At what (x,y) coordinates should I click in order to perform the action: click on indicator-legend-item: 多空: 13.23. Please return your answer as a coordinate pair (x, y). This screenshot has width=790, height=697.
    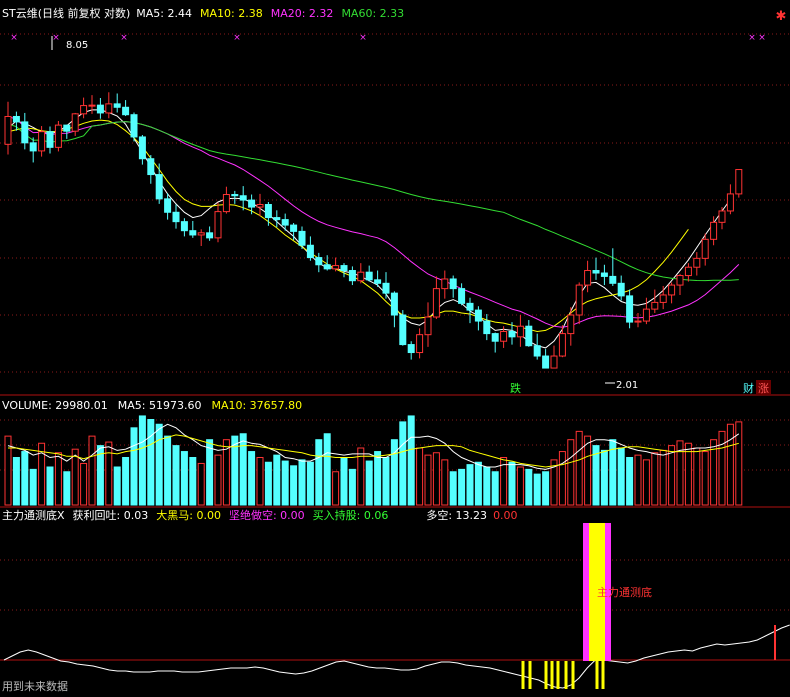
    Looking at the image, I should click on (456, 515).